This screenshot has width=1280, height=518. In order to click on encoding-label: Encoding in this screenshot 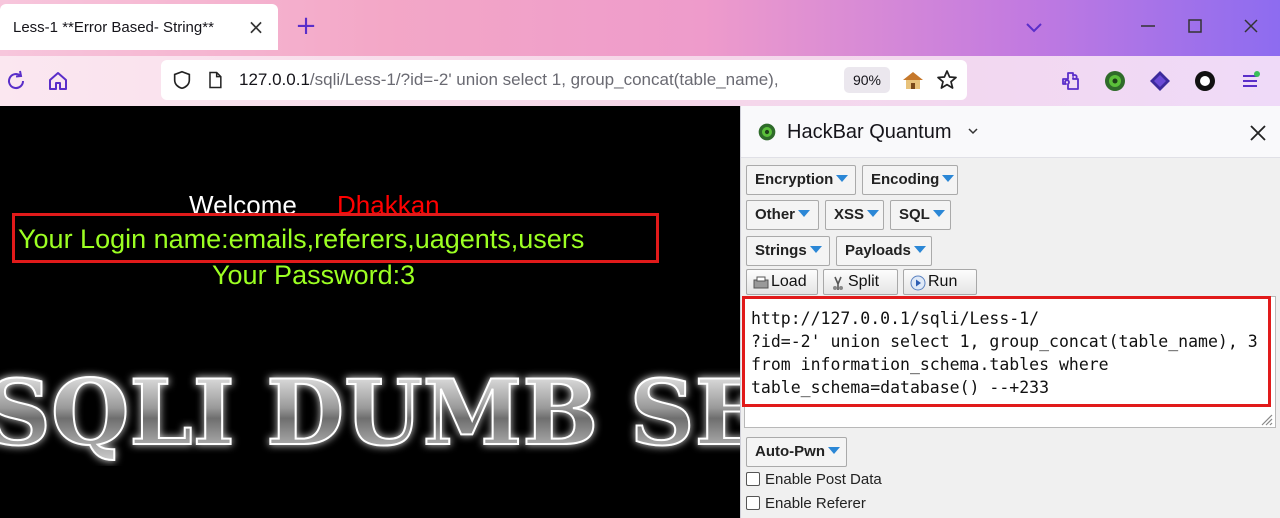, I will do `click(905, 179)`.